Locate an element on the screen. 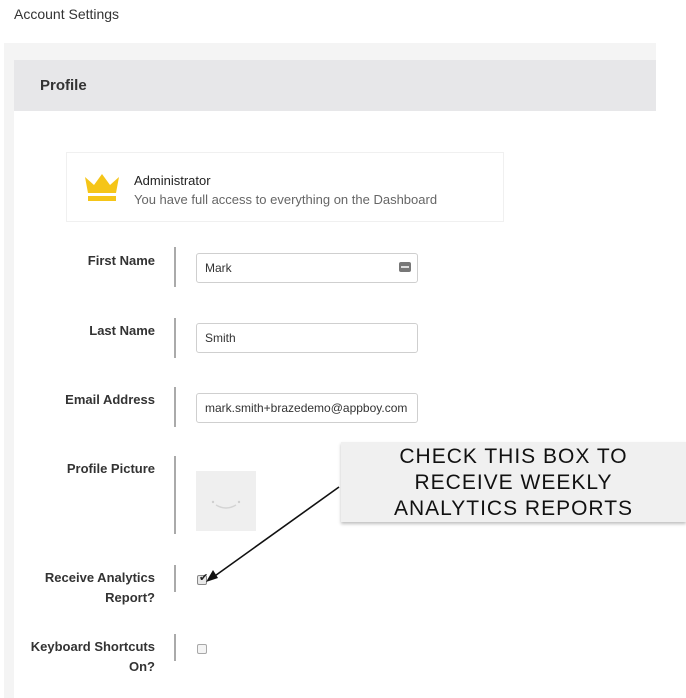 The image size is (686, 698). keyboard-shortcuts-label: Keyboard Shortcuts On? is located at coordinates (82, 657).